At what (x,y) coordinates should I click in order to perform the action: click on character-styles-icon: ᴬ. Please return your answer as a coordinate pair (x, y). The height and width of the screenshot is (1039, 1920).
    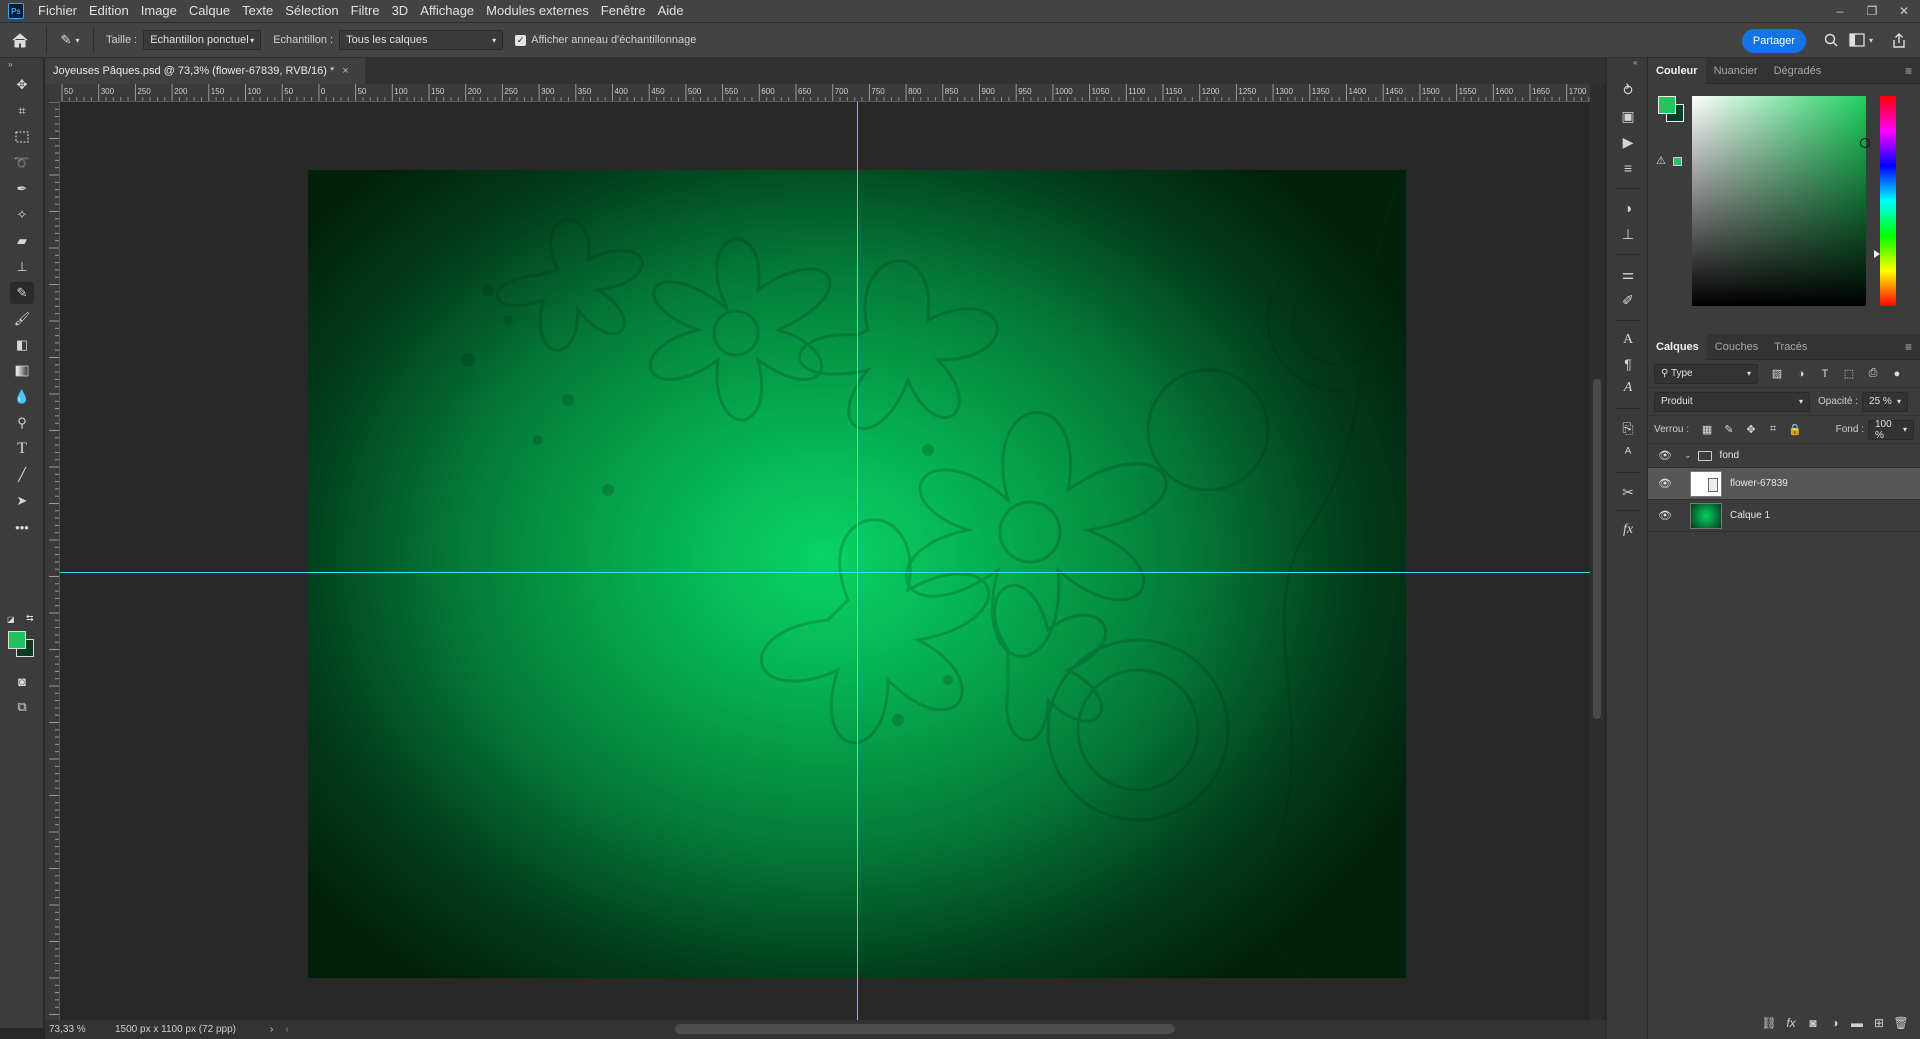
    Looking at the image, I should click on (1628, 452).